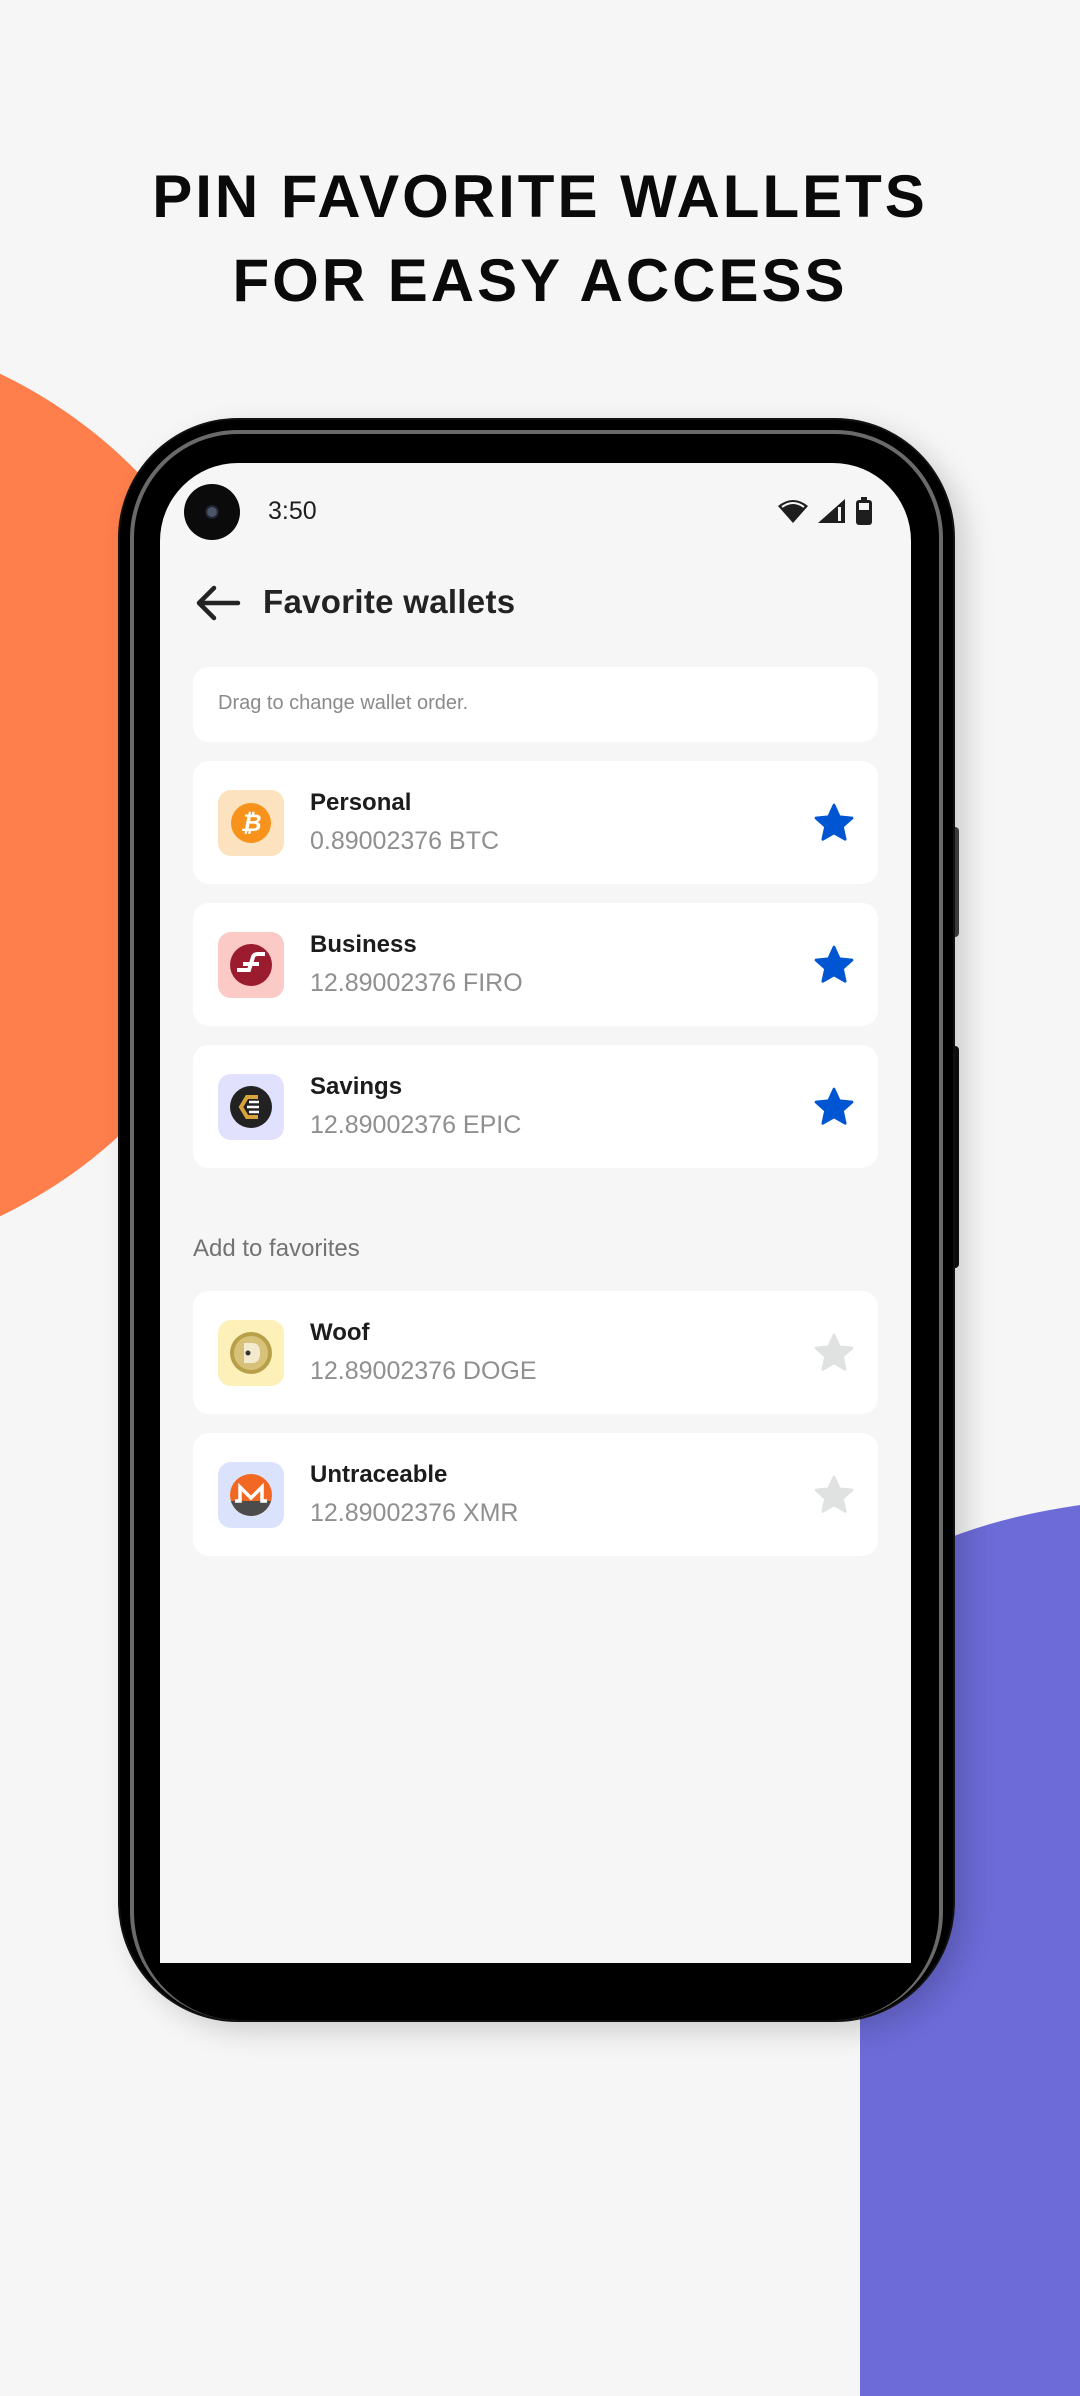 The height and width of the screenshot is (2396, 1080). I want to click on wallet-balance: 0.89002376 BTC, so click(405, 841).